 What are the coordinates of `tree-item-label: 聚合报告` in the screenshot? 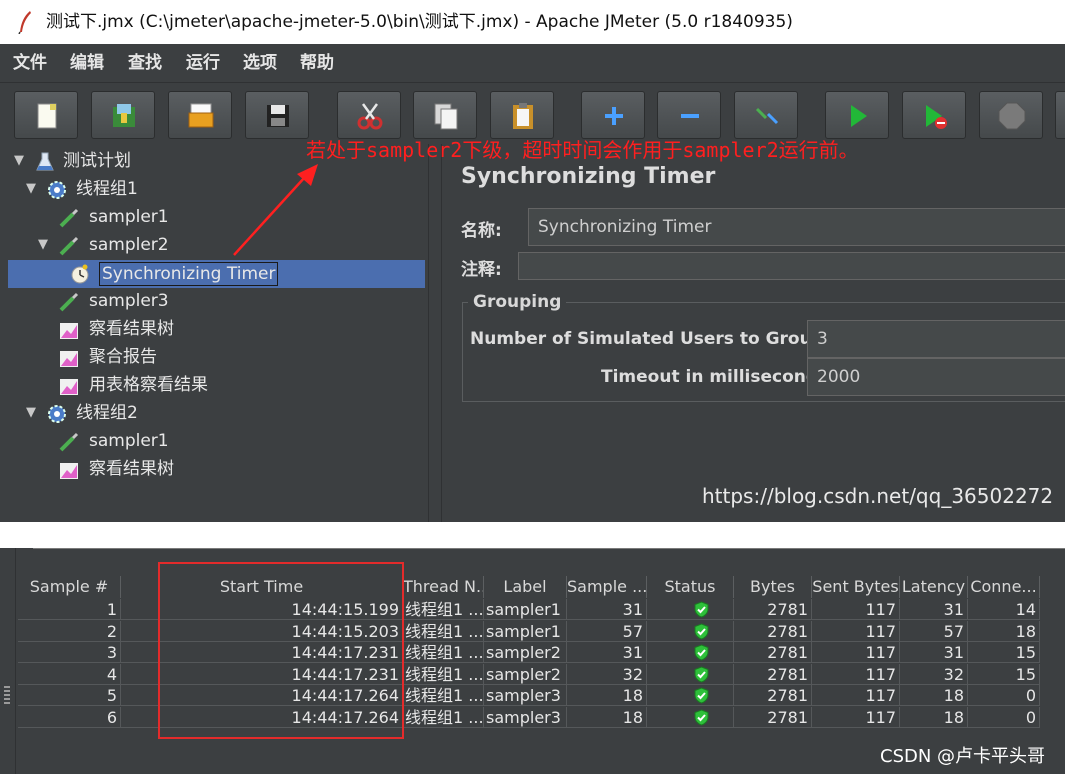 It's located at (123, 357).